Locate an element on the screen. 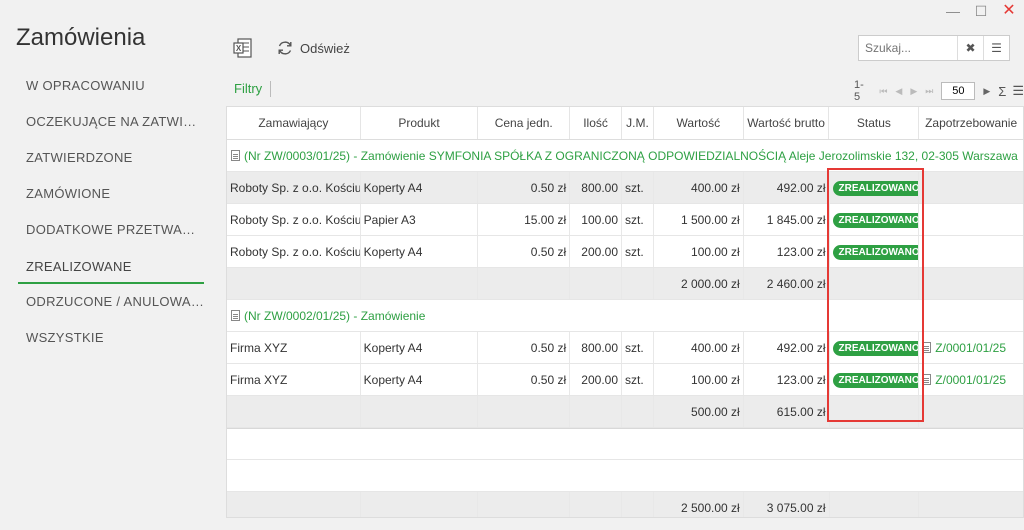 This screenshot has width=1024, height=530. cell-gross: 123.00 zł is located at coordinates (787, 251).